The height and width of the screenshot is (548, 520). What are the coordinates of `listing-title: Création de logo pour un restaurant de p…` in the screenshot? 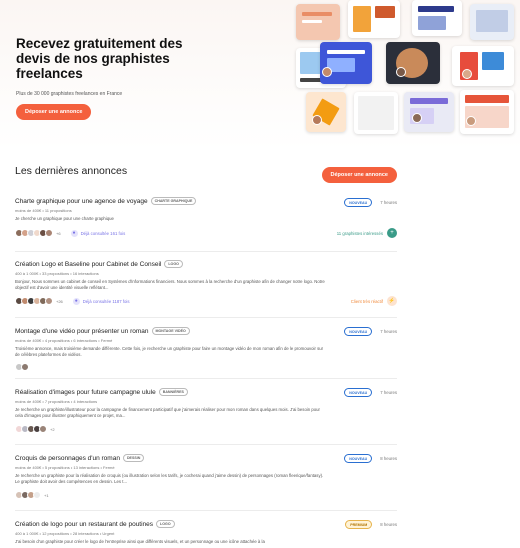 It's located at (84, 524).